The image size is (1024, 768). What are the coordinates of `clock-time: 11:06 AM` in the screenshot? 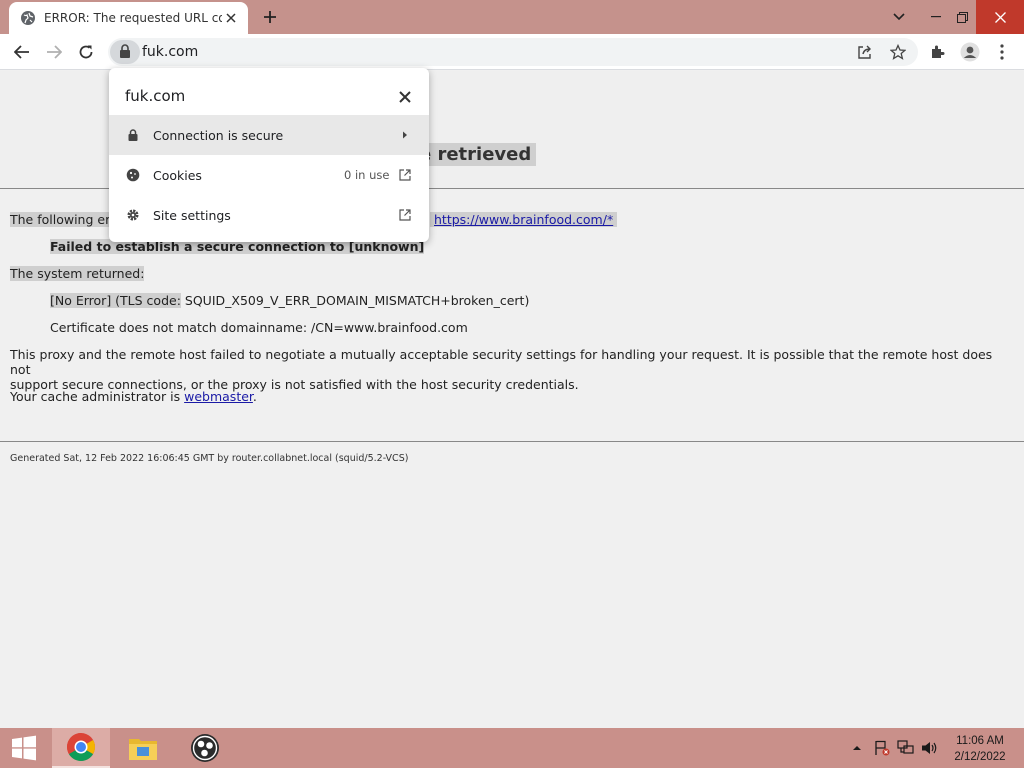 It's located at (980, 741).